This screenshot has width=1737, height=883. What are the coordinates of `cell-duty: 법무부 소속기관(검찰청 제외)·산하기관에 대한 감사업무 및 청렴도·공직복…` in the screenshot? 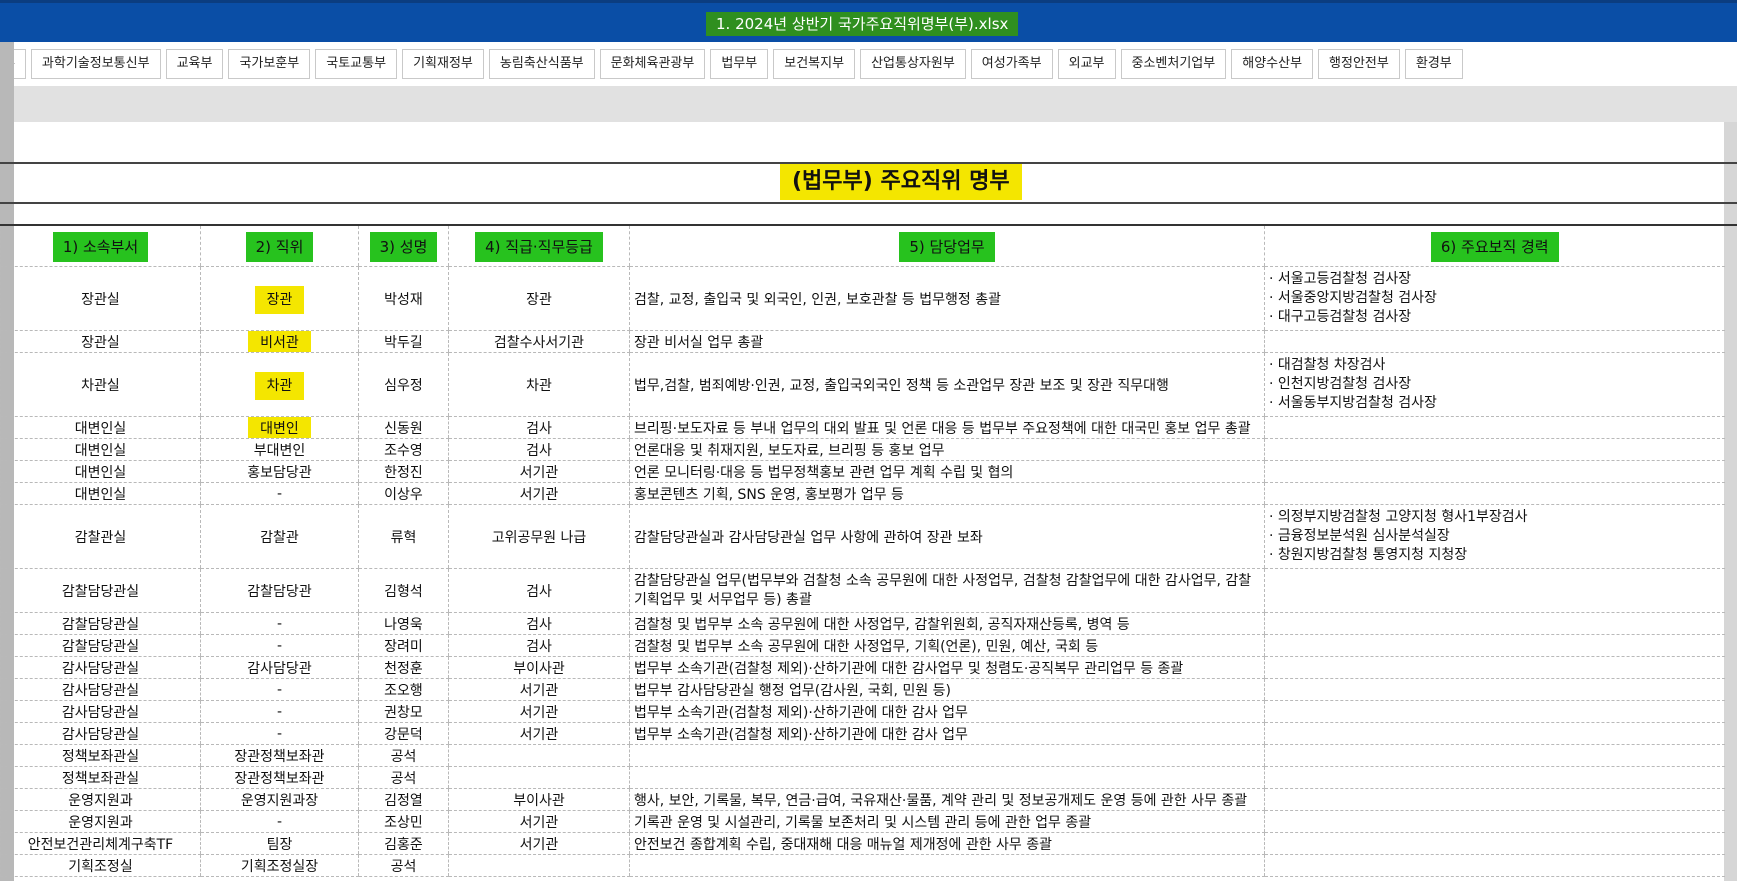 It's located at (947, 667).